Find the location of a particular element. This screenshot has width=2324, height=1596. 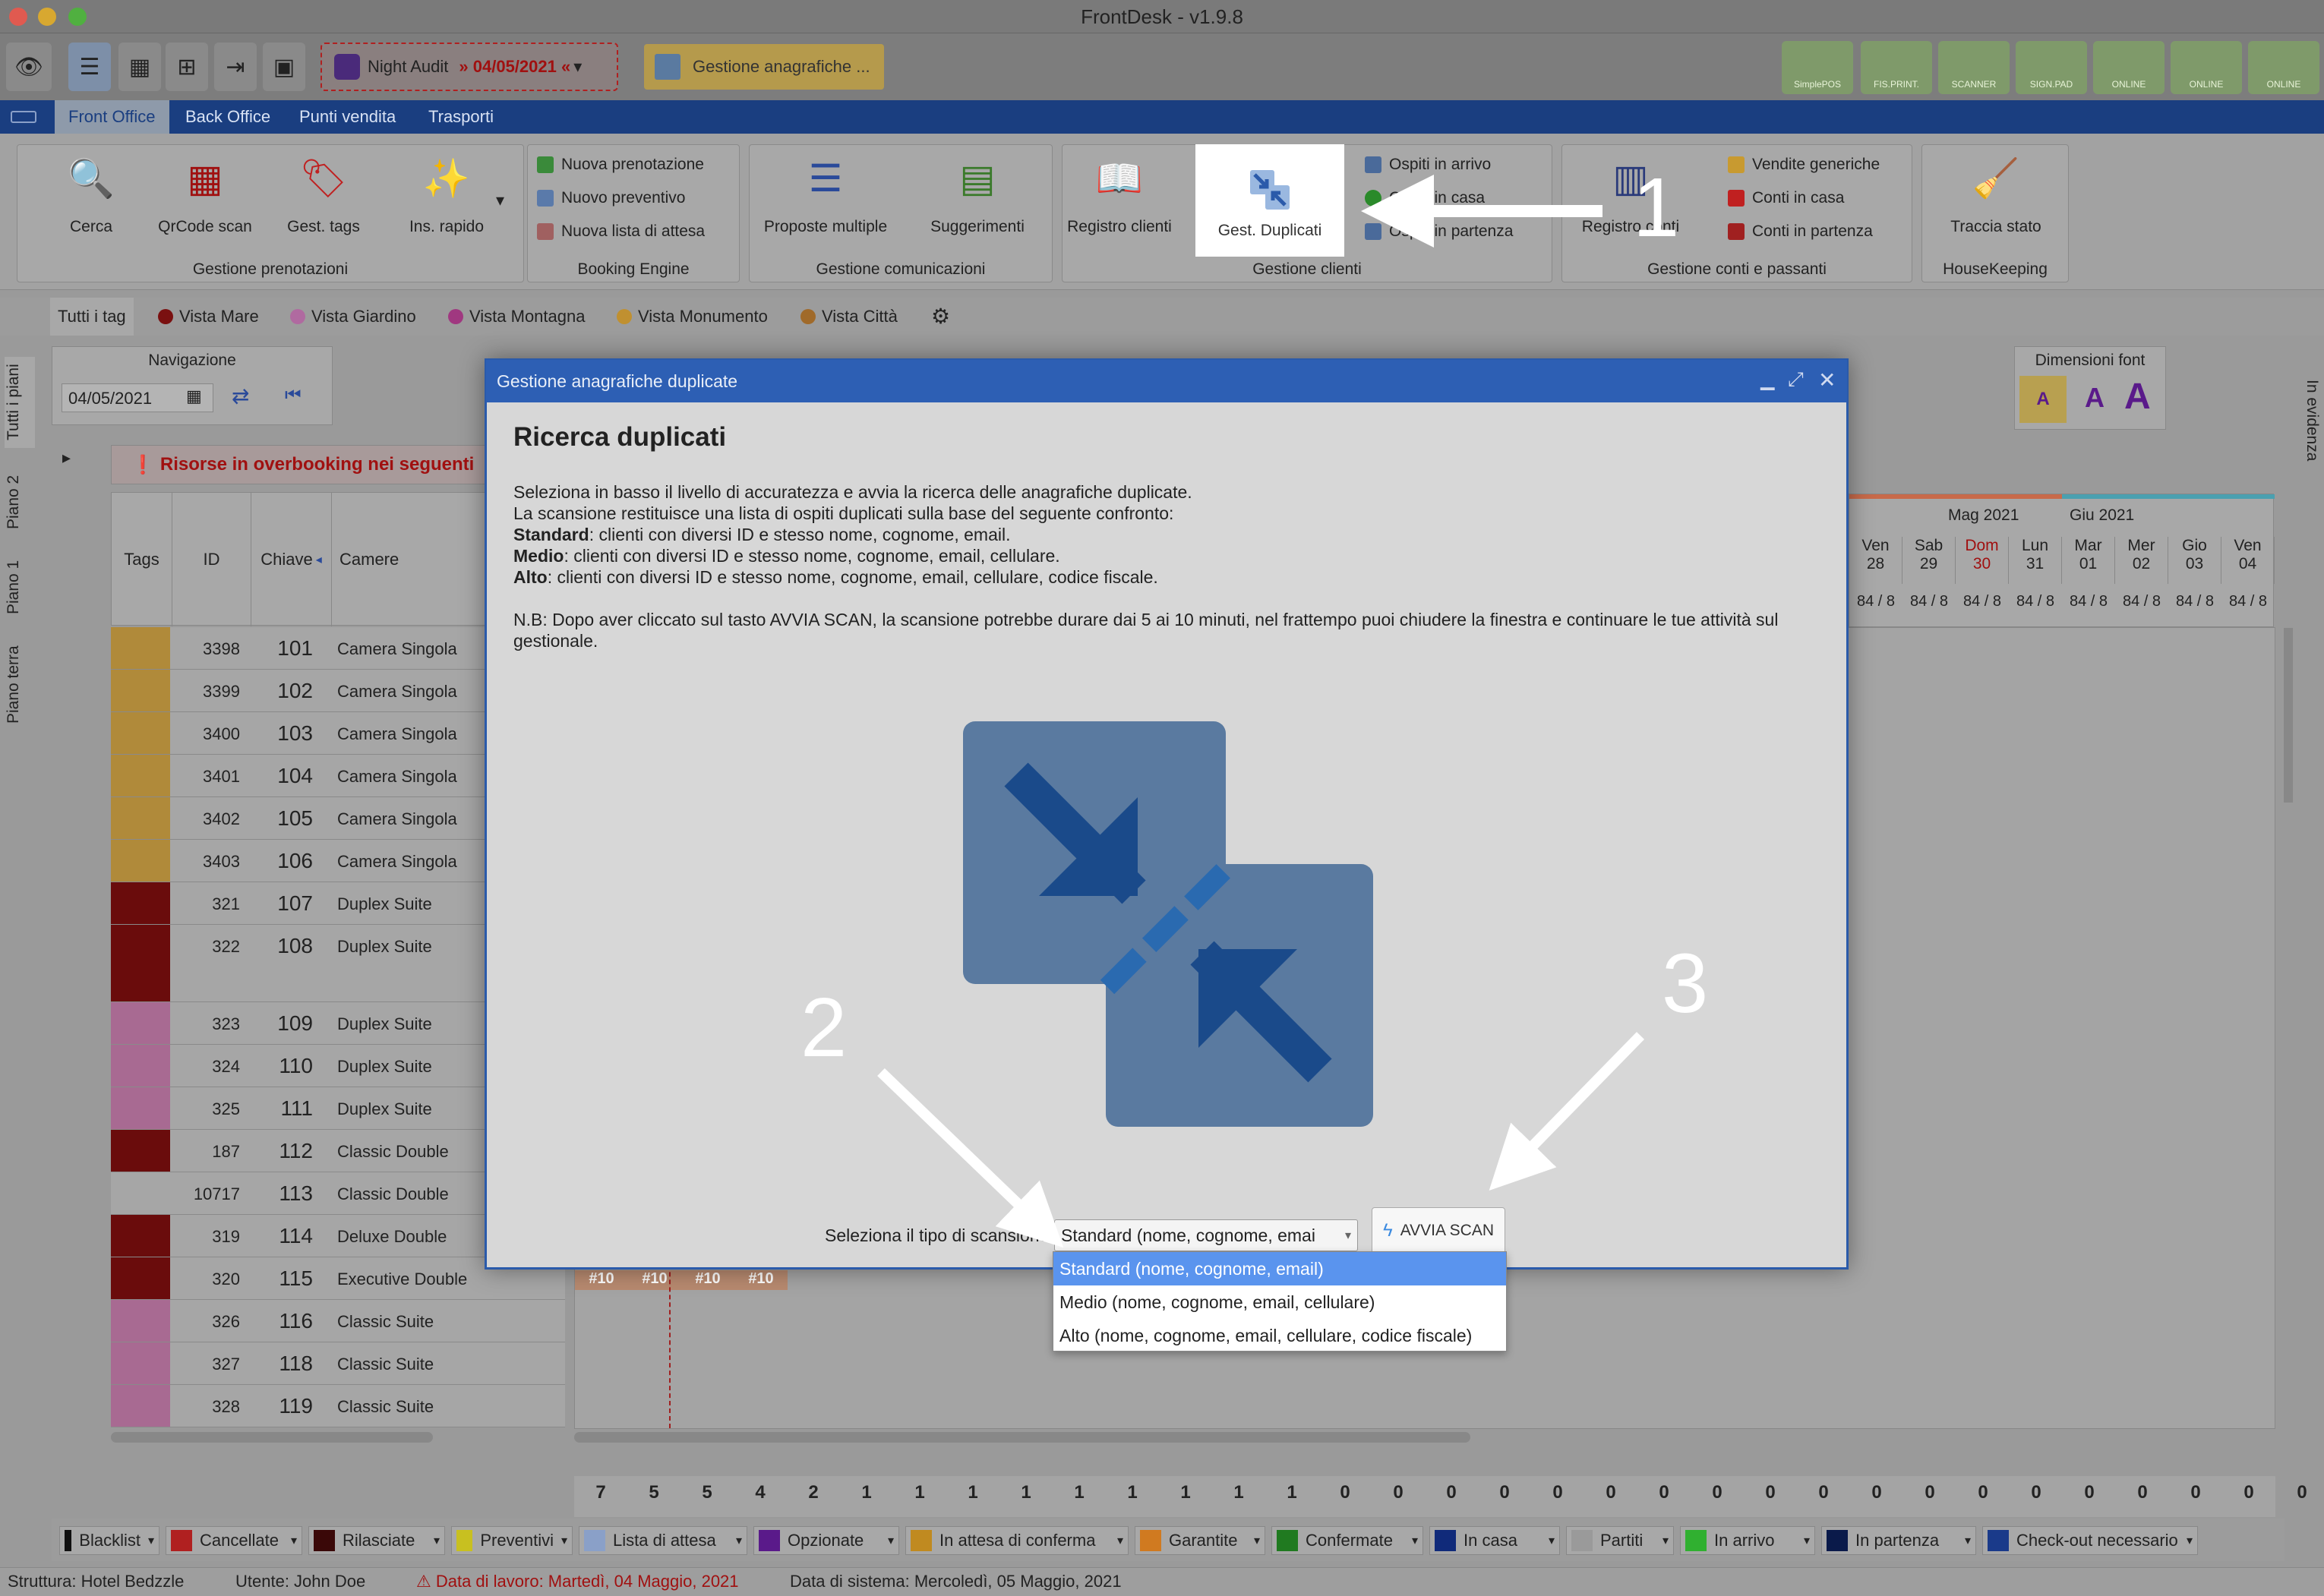

annotation-number-1: 1 is located at coordinates (1656, 208).